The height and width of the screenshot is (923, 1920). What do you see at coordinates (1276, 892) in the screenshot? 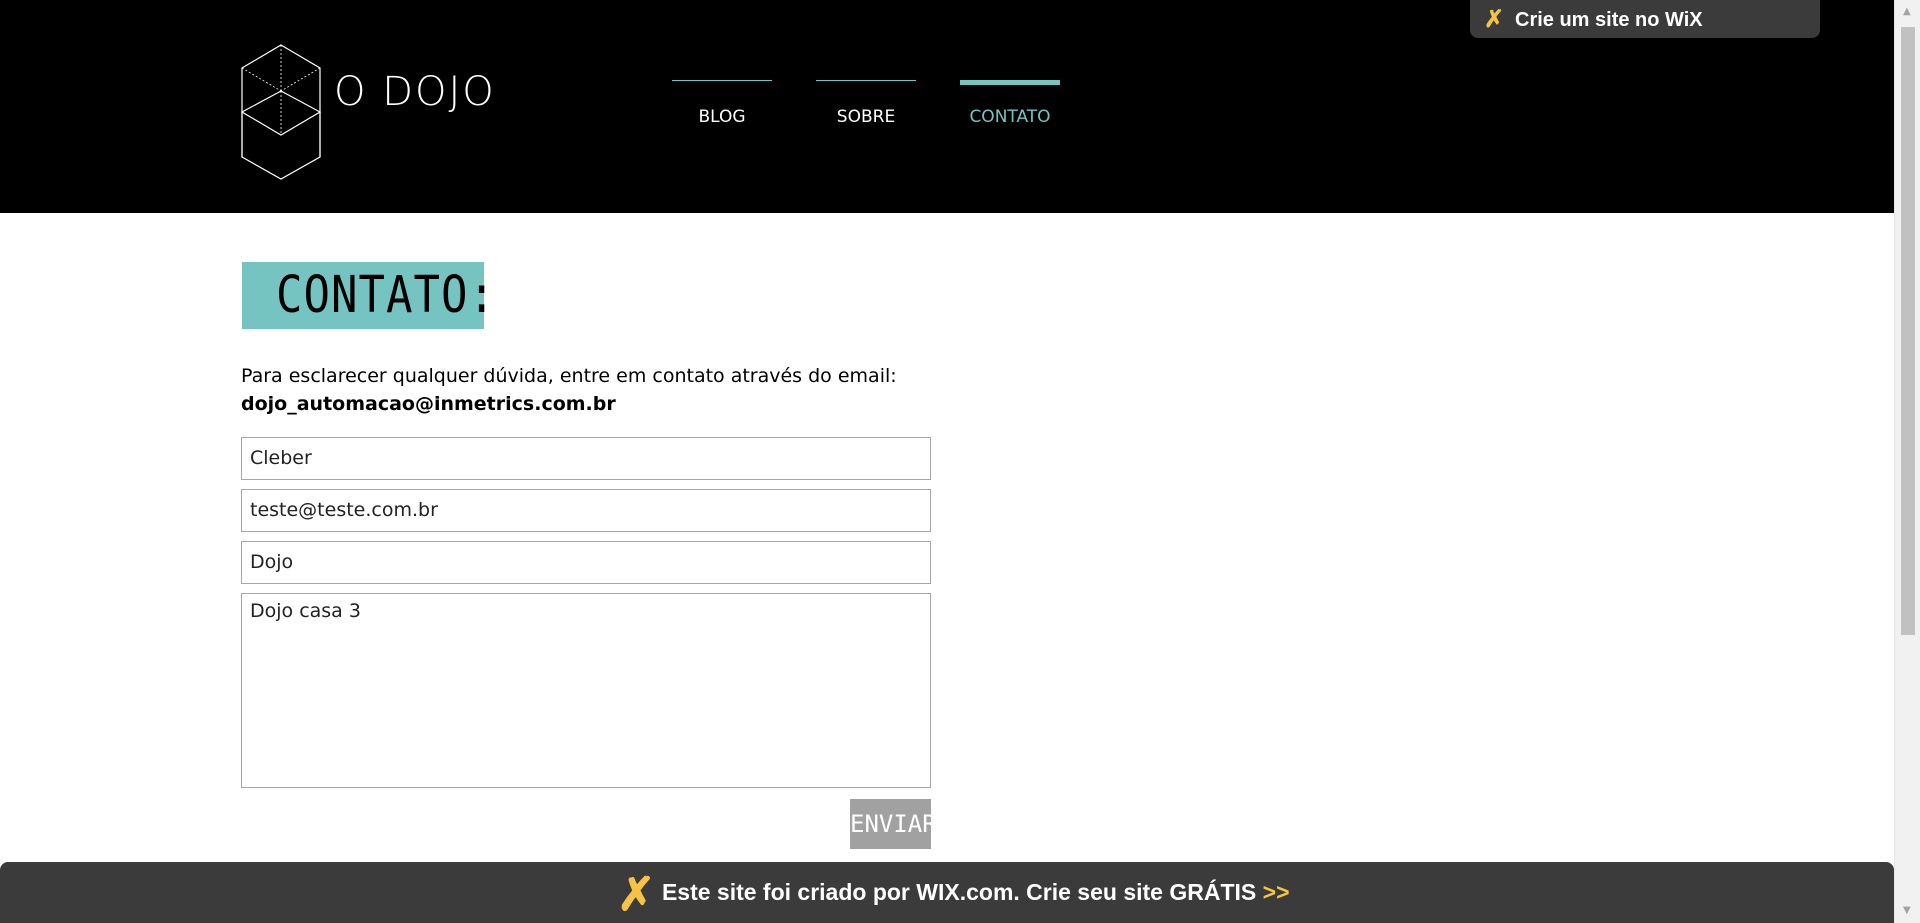
I see `wix-footer-arrows: >>` at bounding box center [1276, 892].